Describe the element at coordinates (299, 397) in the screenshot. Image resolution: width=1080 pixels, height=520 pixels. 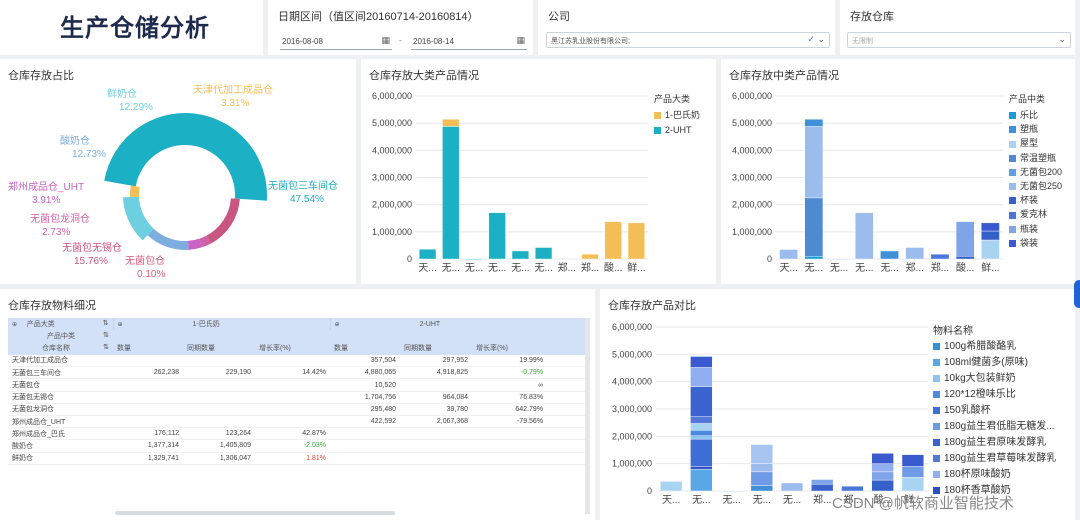
I see `table-row: 无菌包无锡仓 1,704,756 964,084 76.83%` at that location.